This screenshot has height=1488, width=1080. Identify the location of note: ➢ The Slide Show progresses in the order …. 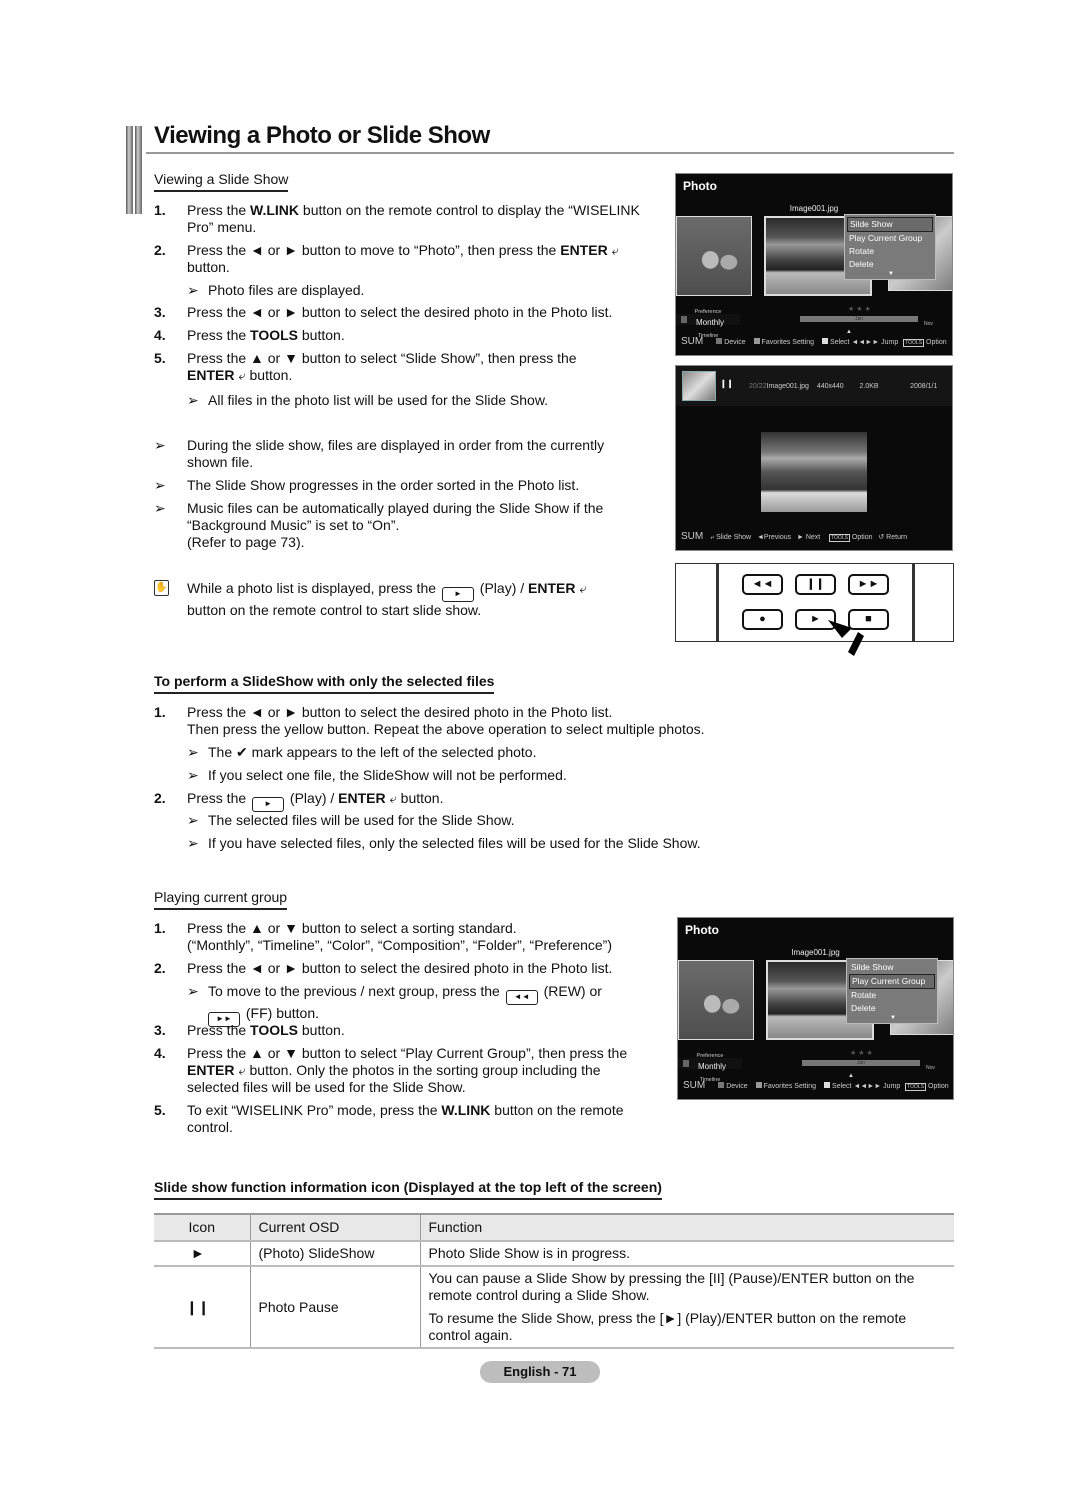
(367, 485).